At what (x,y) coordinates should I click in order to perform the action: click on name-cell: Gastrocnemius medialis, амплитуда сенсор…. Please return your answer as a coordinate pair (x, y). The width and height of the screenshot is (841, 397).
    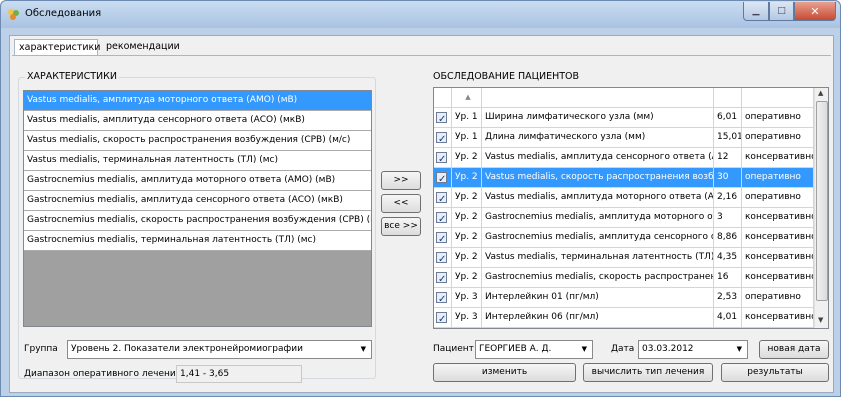
    Looking at the image, I should click on (598, 237).